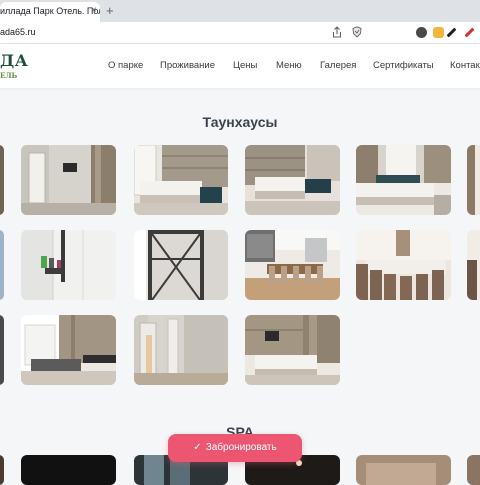 This screenshot has height=485, width=480. I want to click on check-icon: ✓, so click(197, 447).